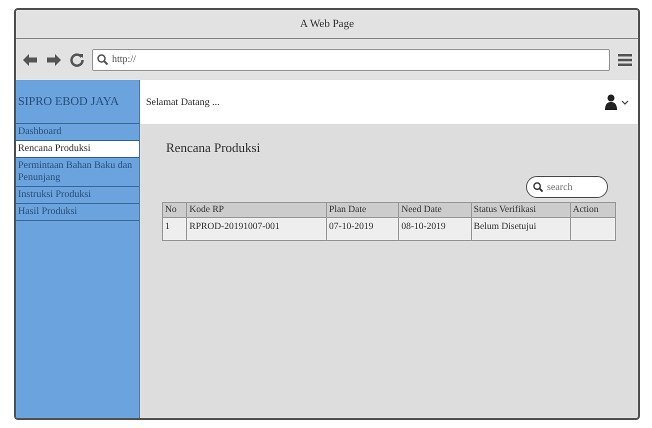  Describe the element at coordinates (617, 102) in the screenshot. I see `user-menu-icon` at that location.